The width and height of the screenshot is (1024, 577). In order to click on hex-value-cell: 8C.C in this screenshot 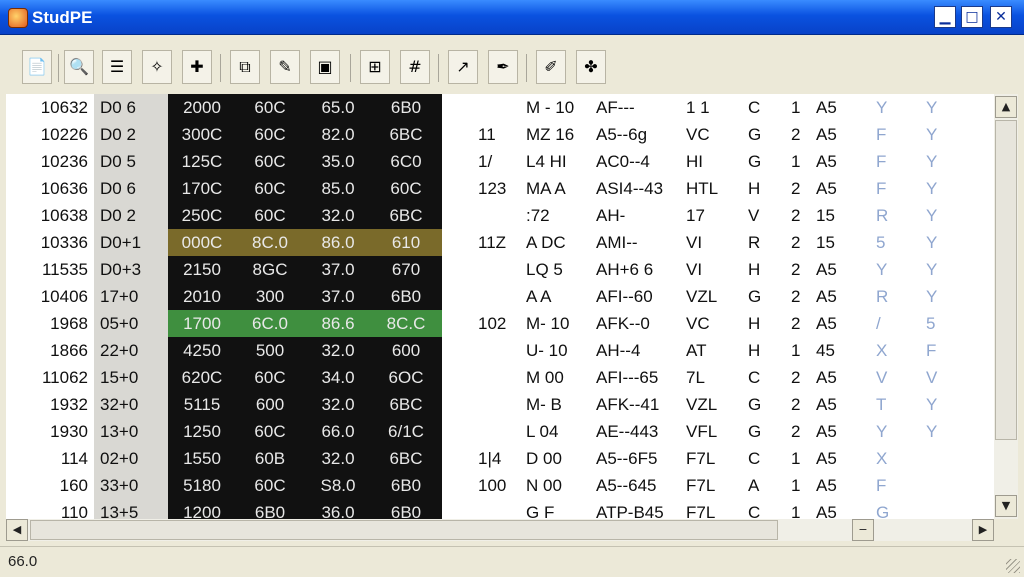, I will do `click(406, 323)`.